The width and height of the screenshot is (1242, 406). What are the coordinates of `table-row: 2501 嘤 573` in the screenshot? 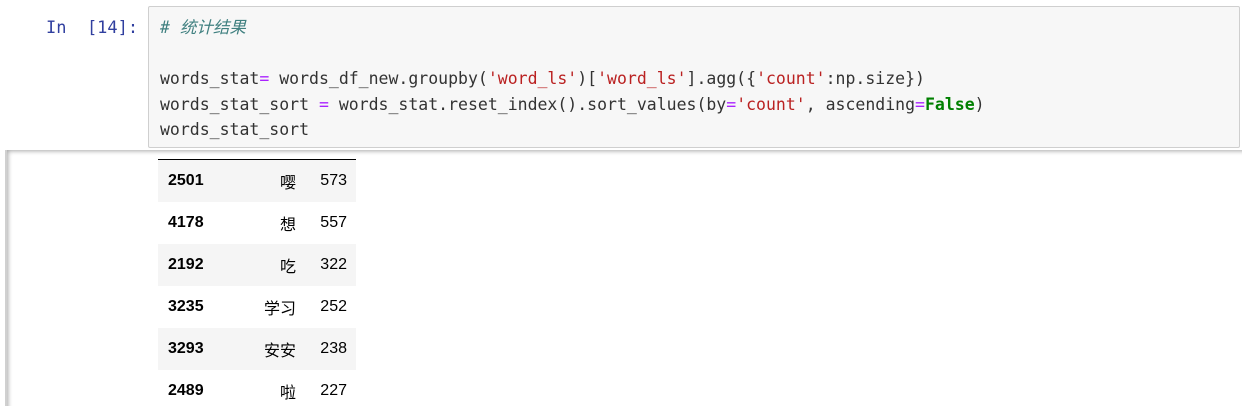 It's located at (257, 180).